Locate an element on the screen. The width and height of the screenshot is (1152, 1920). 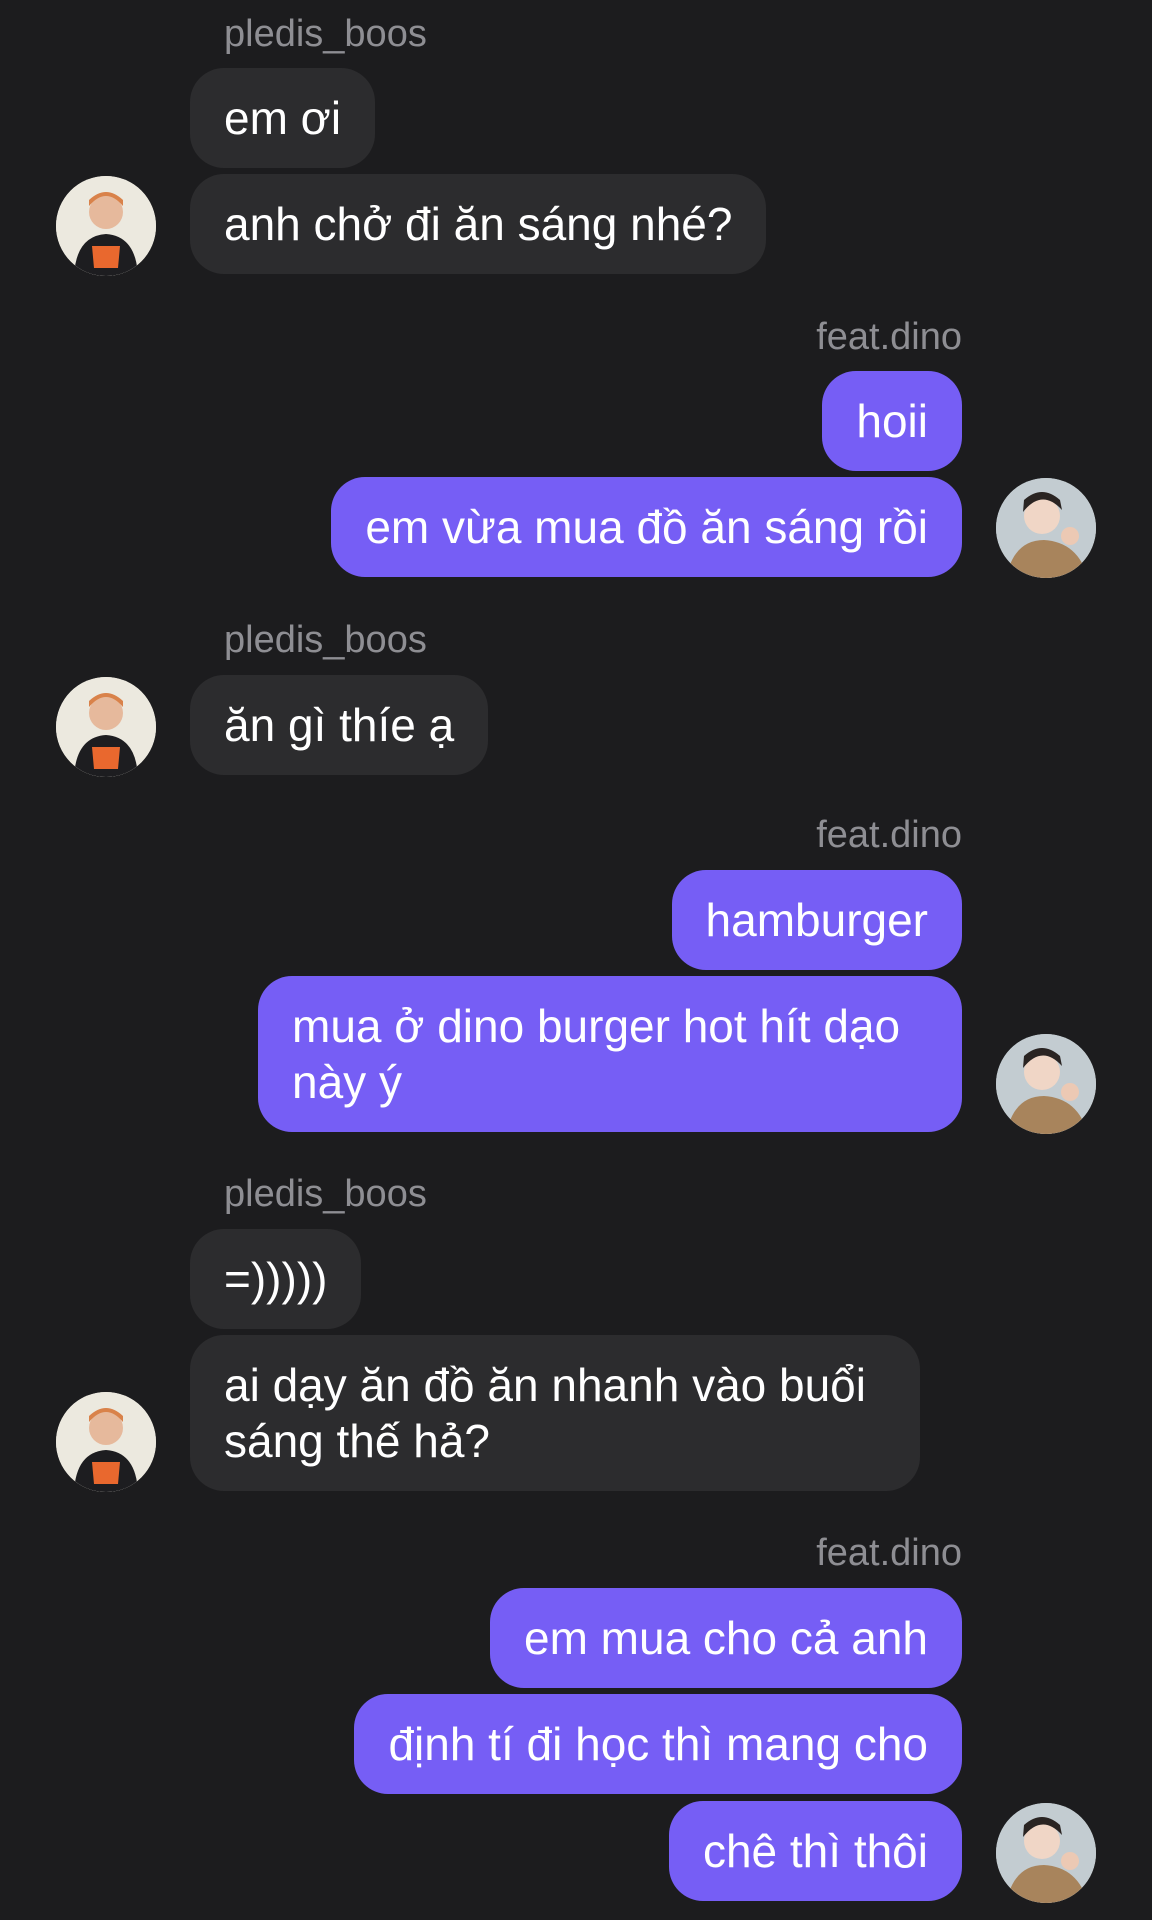
message-bubble-outgoing: hoii is located at coordinates (892, 421).